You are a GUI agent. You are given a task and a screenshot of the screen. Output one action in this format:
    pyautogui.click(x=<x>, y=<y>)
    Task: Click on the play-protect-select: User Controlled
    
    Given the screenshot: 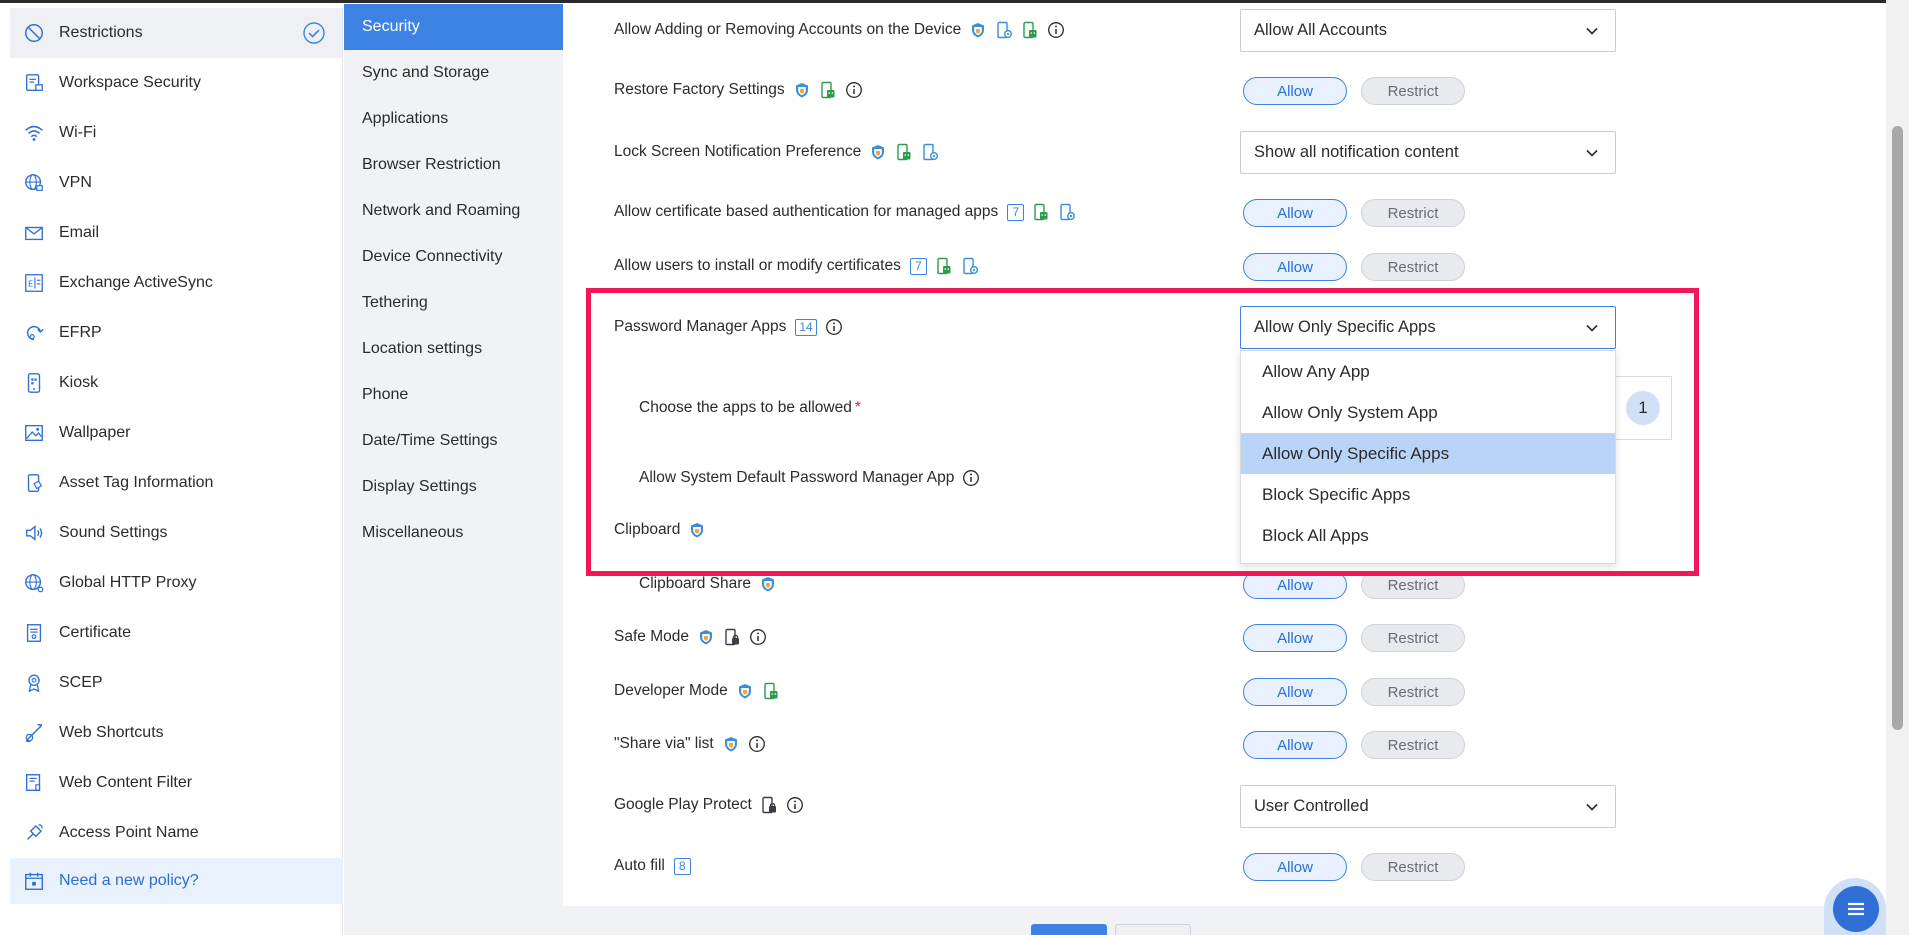 What is the action you would take?
    pyautogui.click(x=1428, y=806)
    